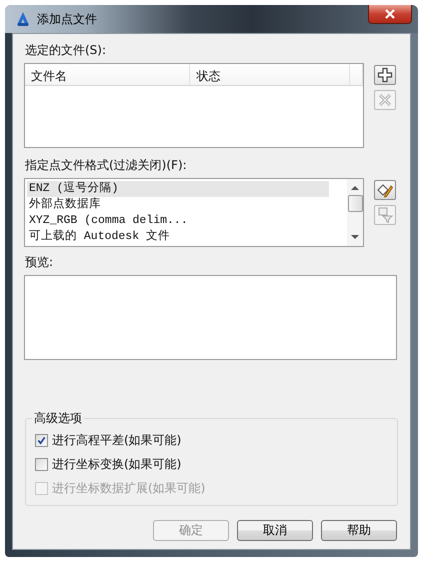  What do you see at coordinates (359, 530) in the screenshot?
I see `dialog-button: 帮助` at bounding box center [359, 530].